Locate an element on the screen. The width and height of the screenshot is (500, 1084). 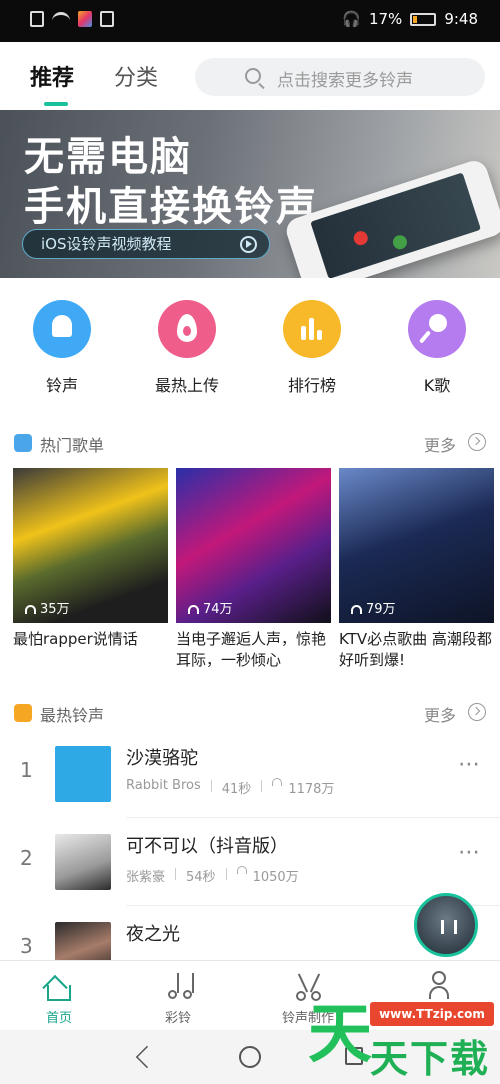
playlist-title: 当电子邂逅人声，惊艳耳际，一秒倾心 is located at coordinates (251, 649).